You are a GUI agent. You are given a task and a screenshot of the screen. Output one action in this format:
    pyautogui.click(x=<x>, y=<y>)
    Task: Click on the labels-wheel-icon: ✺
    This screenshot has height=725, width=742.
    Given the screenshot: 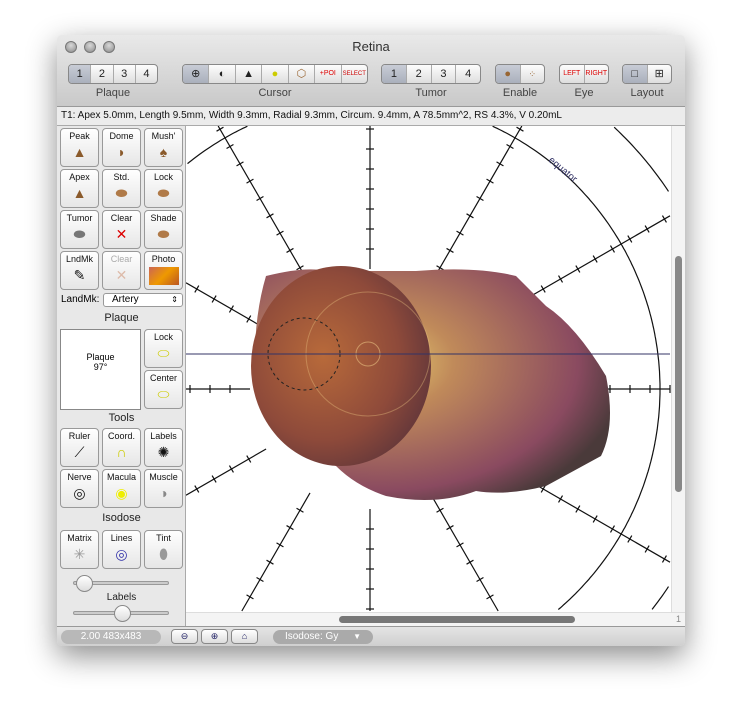 What is the action you would take?
    pyautogui.click(x=163, y=452)
    